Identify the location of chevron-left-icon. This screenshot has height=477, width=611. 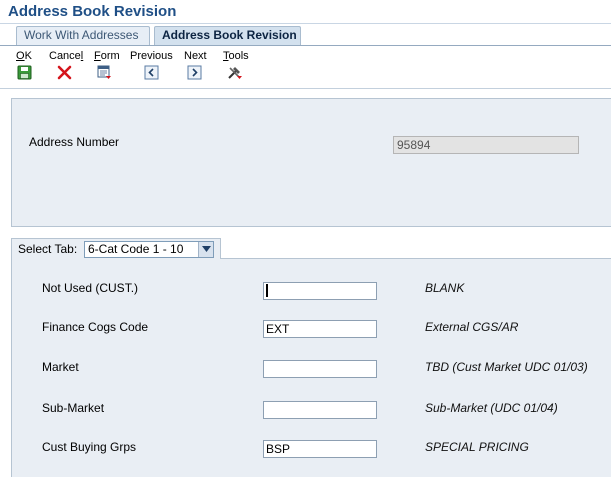
(151, 72).